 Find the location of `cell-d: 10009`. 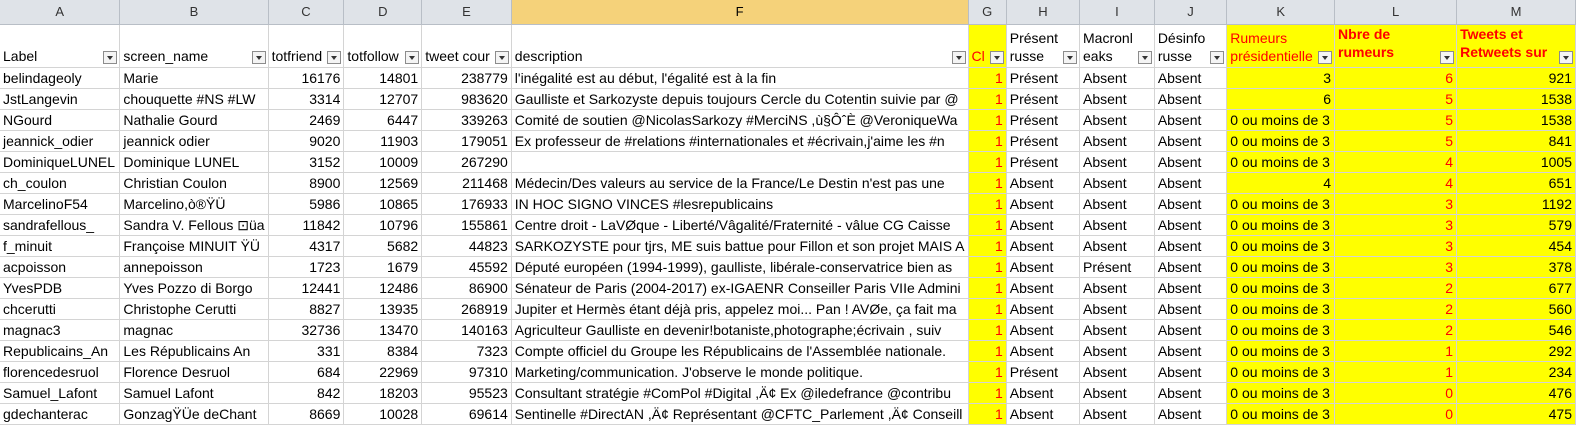

cell-d: 10009 is located at coordinates (383, 162).